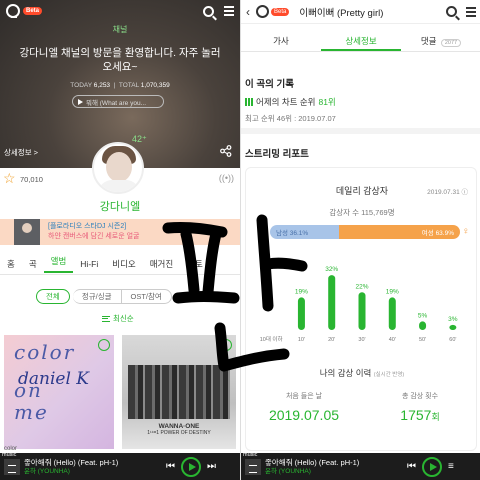  I want to click on male-segment: 남성 36.1%, so click(304, 232).